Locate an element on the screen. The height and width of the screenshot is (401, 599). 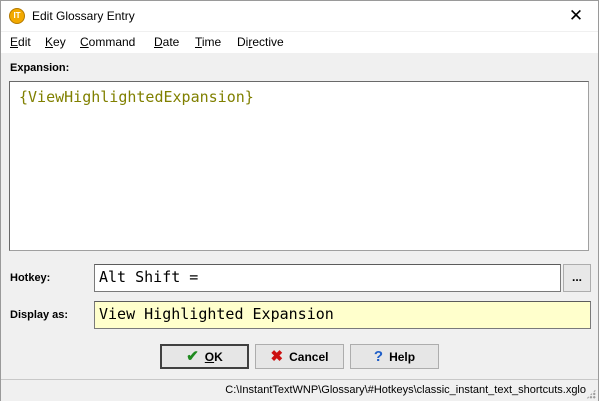
display-as-field: View Highlighted Expansion is located at coordinates (342, 315).